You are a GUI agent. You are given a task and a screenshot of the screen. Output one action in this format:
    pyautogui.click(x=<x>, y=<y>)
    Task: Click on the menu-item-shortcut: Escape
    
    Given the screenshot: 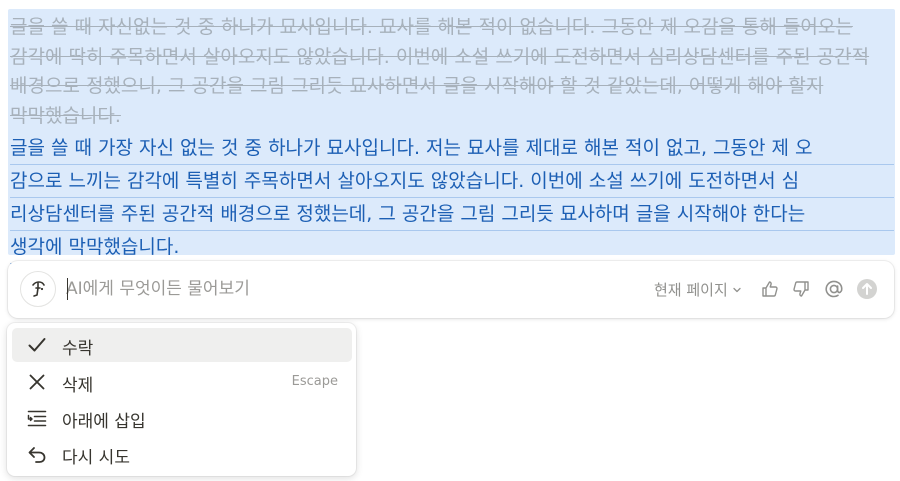 What is the action you would take?
    pyautogui.click(x=314, y=381)
    